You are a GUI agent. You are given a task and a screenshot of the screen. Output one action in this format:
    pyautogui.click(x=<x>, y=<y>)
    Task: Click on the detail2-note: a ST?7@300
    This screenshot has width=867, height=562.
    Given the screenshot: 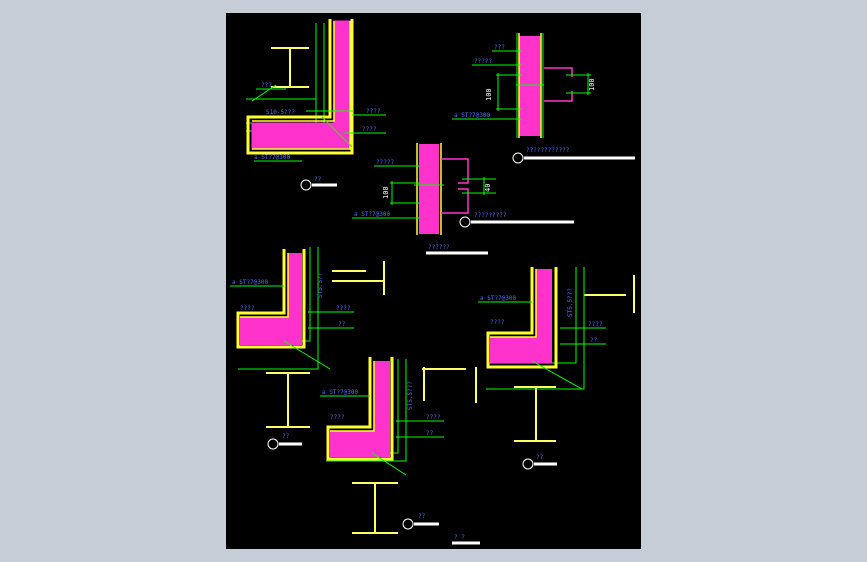 What is the action you would take?
    pyautogui.click(x=472, y=115)
    